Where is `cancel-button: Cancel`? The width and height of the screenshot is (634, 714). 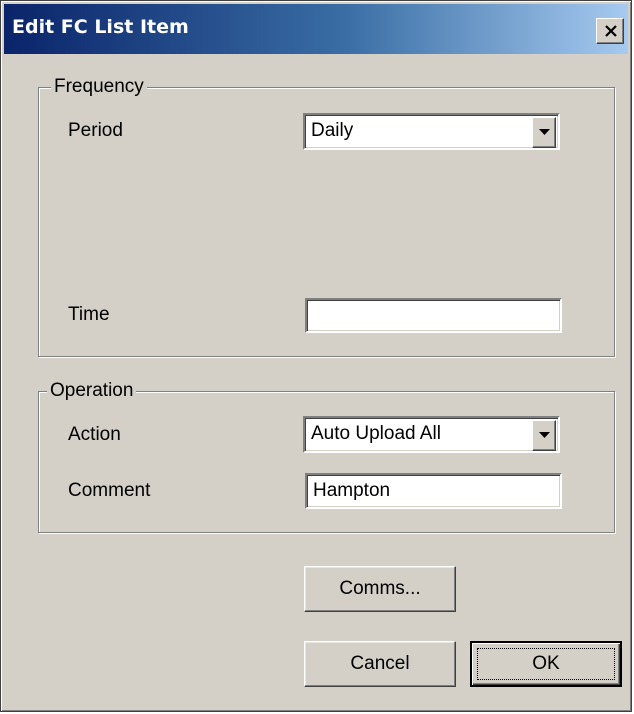 cancel-button: Cancel is located at coordinates (380, 664).